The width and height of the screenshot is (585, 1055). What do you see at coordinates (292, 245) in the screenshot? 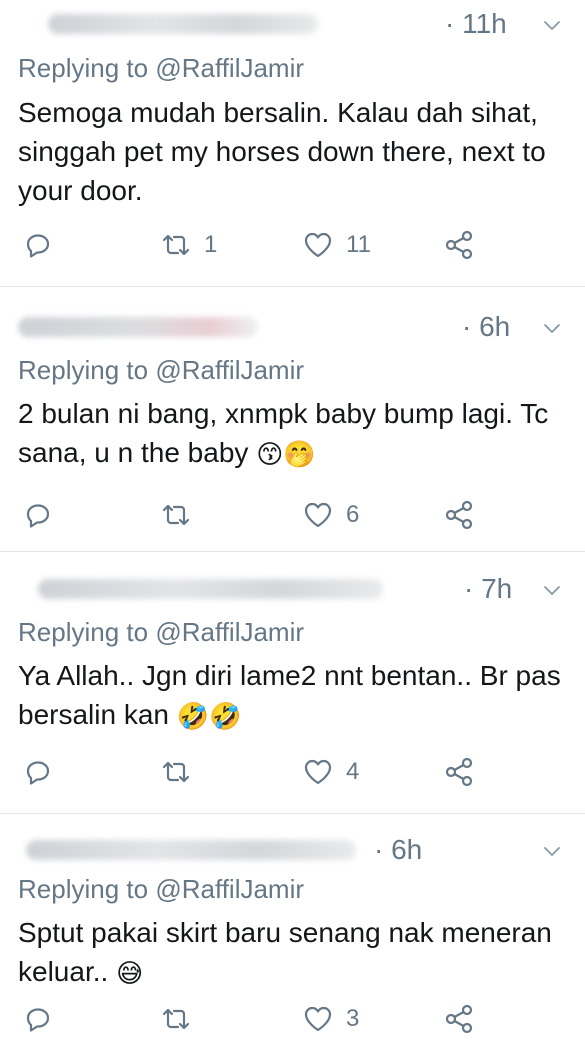
I see `action-bar: 1 11` at bounding box center [292, 245].